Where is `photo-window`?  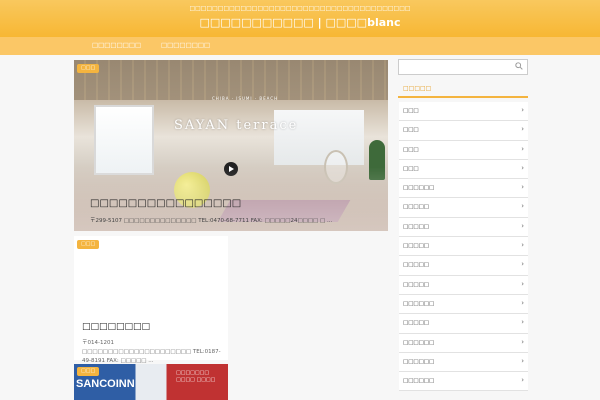 photo-window is located at coordinates (124, 140).